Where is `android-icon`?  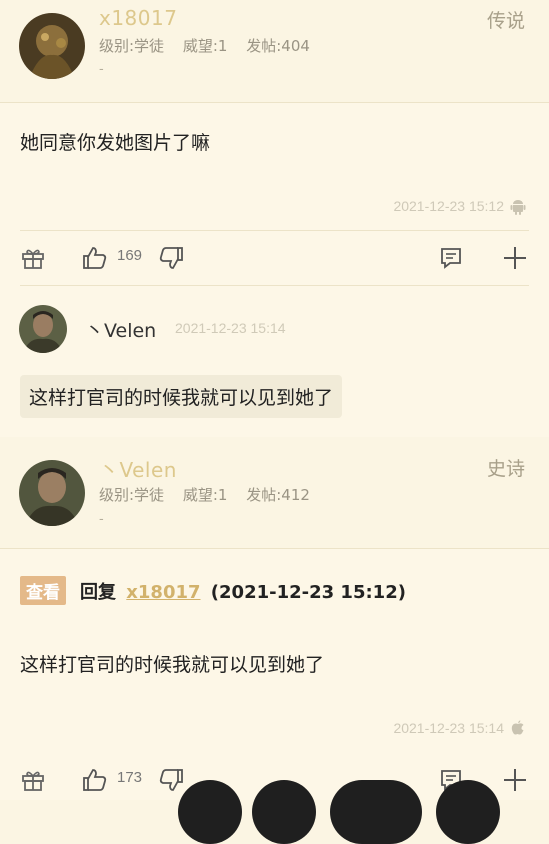
android-icon is located at coordinates (518, 207).